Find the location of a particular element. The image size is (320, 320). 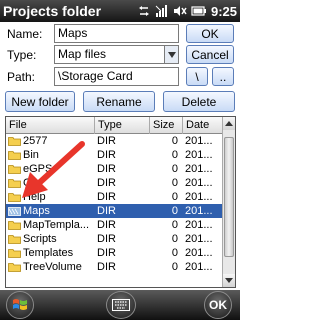

name-label: Name: is located at coordinates (25, 34).